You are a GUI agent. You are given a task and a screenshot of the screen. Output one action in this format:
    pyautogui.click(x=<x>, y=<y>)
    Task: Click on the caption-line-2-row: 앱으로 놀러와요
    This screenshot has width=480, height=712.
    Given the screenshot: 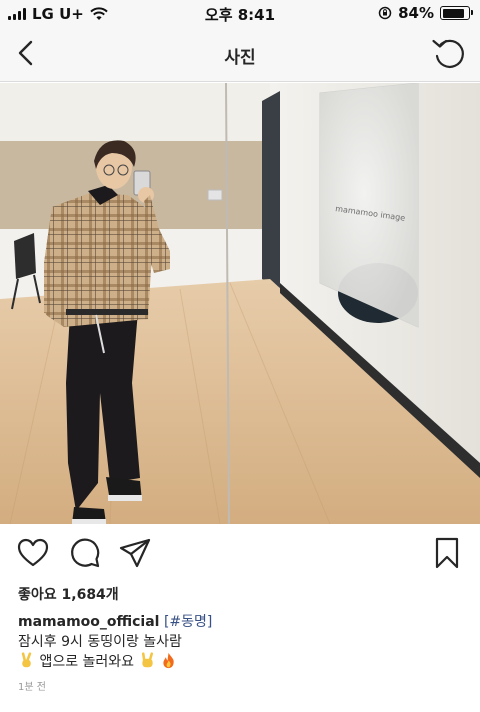 What is the action you would take?
    pyautogui.click(x=243, y=662)
    